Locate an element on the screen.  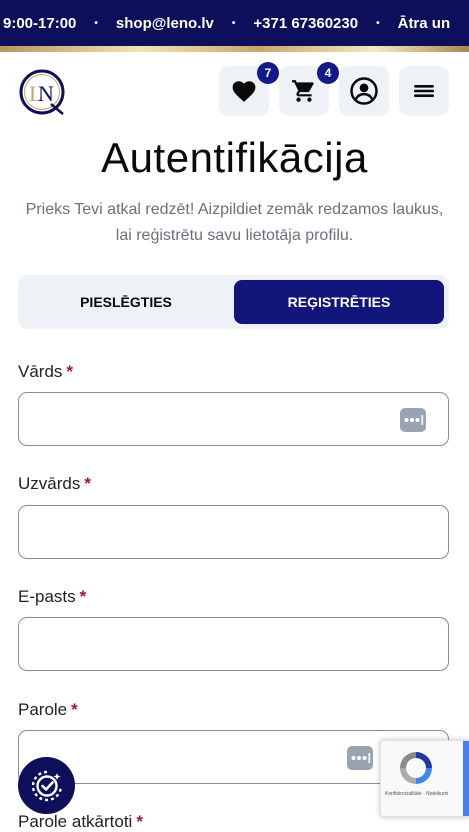
auth-tabs: PIESLĒGTIES REĢISTRĒTIES is located at coordinates (233, 302).